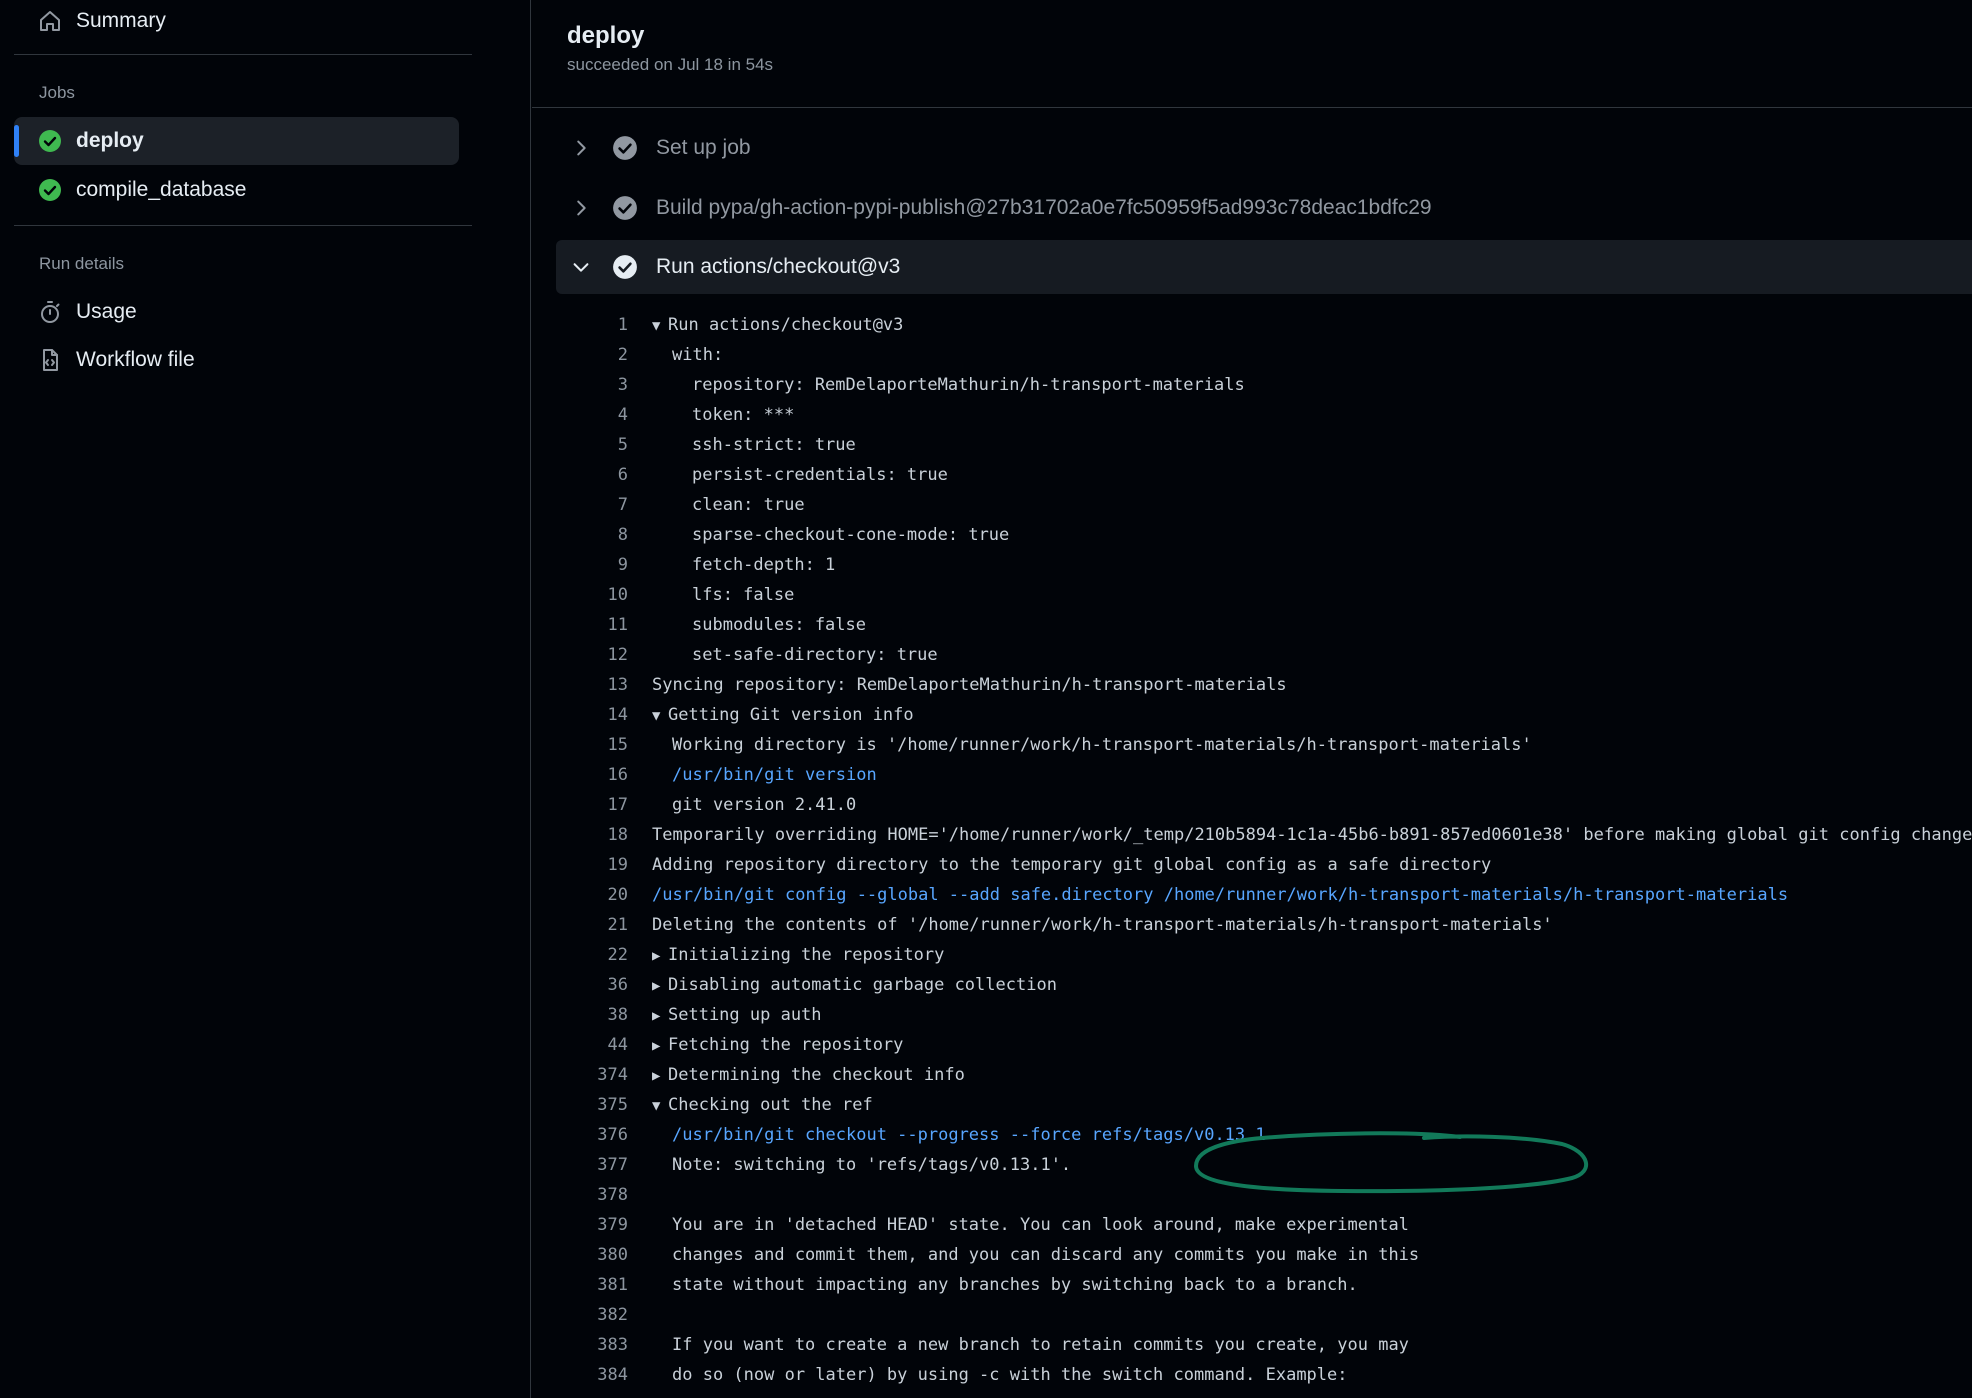  What do you see at coordinates (600, 445) in the screenshot?
I see `log-line-number: 5` at bounding box center [600, 445].